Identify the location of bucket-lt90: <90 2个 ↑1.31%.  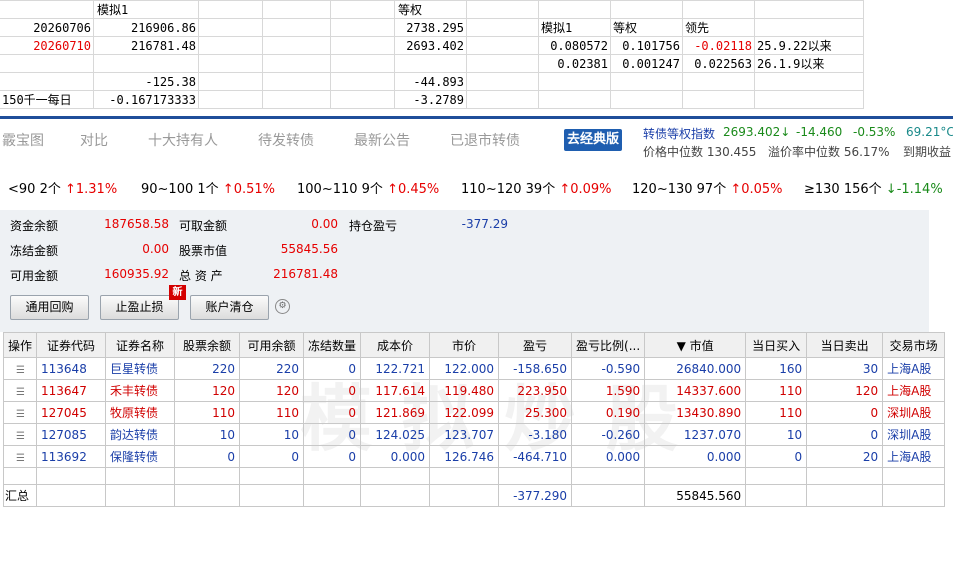
(62, 187).